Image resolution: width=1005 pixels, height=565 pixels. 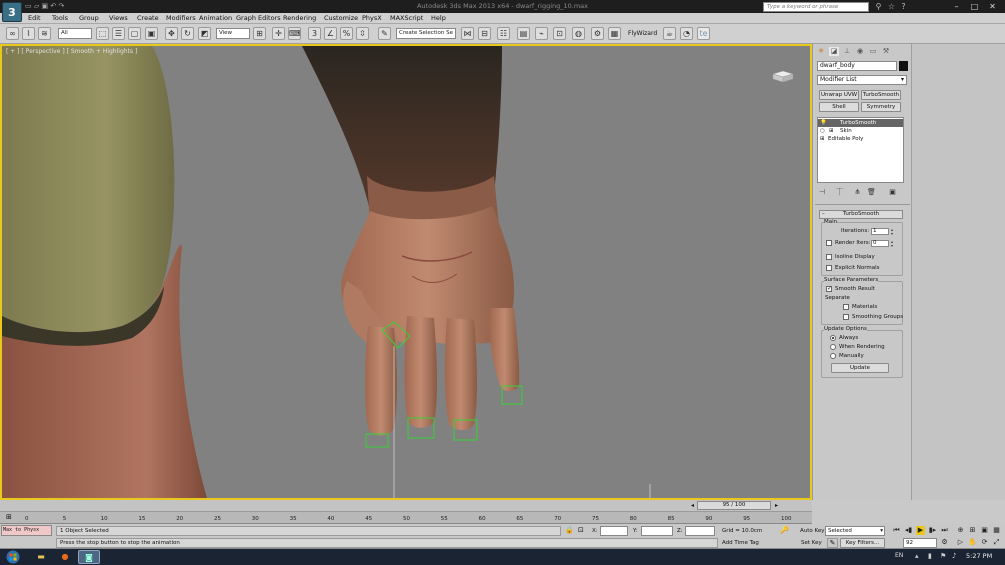 What do you see at coordinates (28, 33) in the screenshot?
I see `unlink-icon: ⌇` at bounding box center [28, 33].